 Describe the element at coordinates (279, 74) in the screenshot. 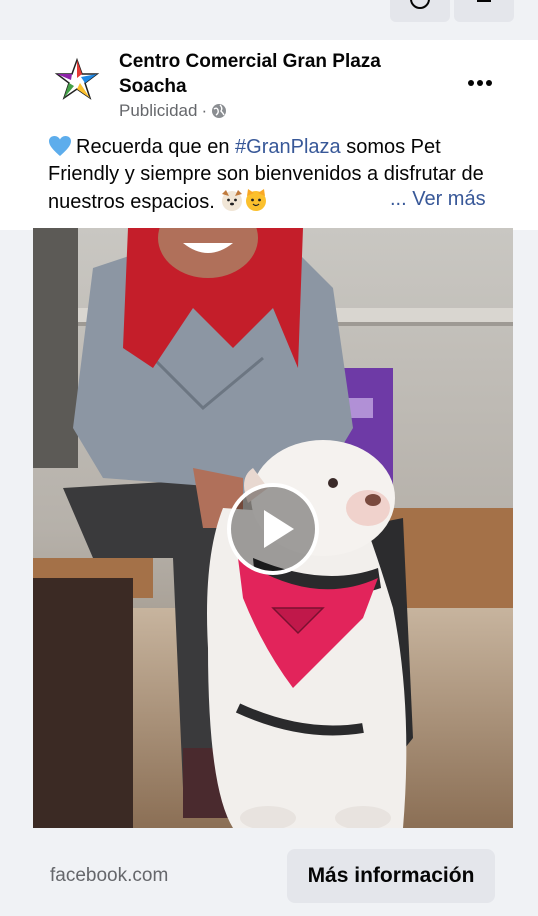

I see `page-name: Centro Comercial Gran Plaza Soacha` at that location.